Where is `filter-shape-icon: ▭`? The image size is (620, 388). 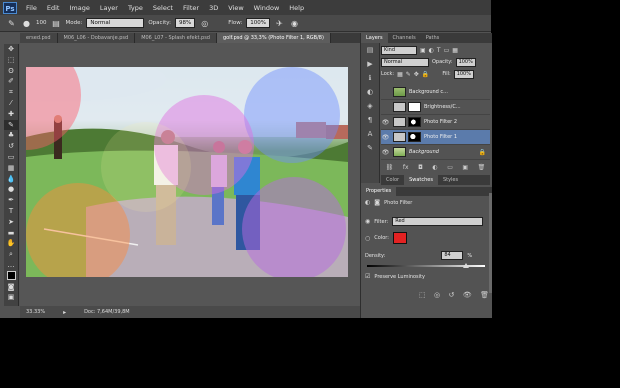 filter-shape-icon: ▭ is located at coordinates (447, 50).